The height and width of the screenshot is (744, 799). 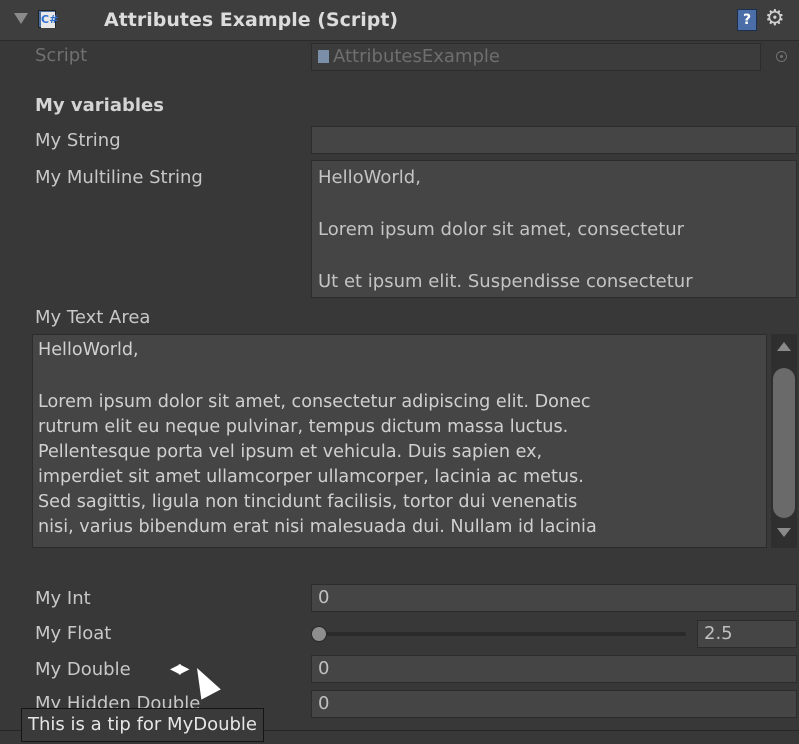 I want to click on foldout-arrow-icon, so click(x=21, y=18).